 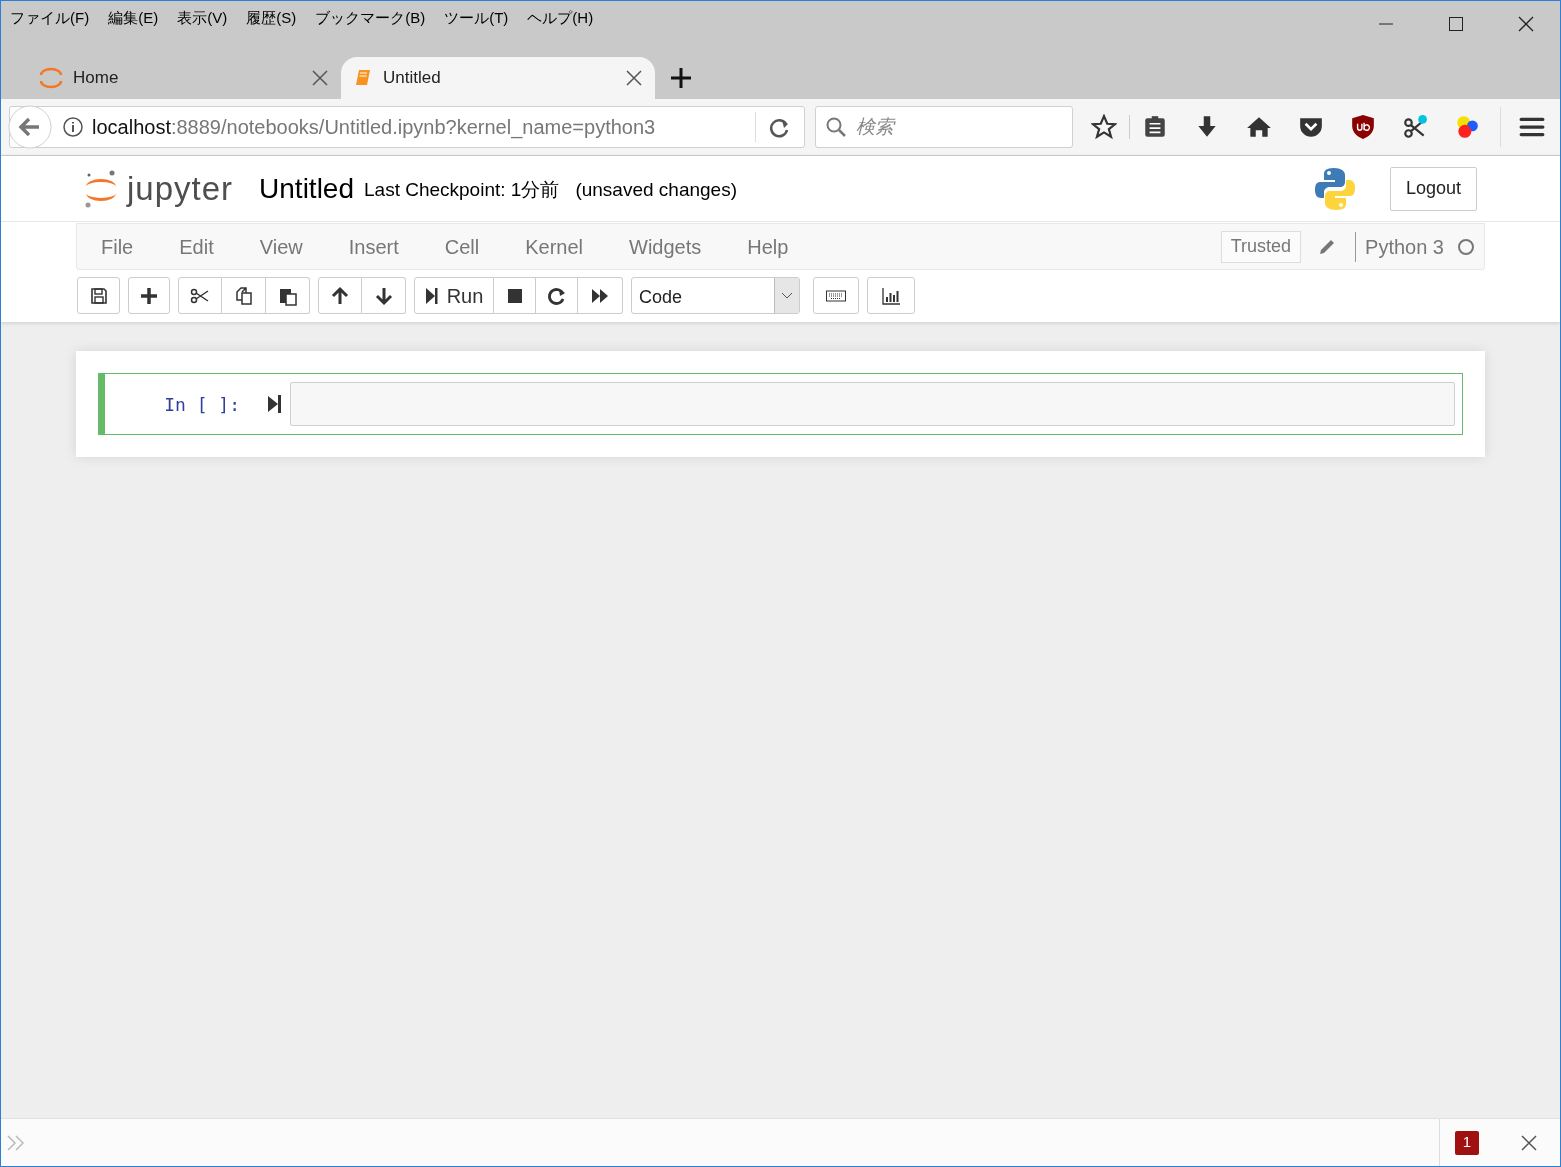 I want to click on ring-logo-icon, so click(x=51, y=78).